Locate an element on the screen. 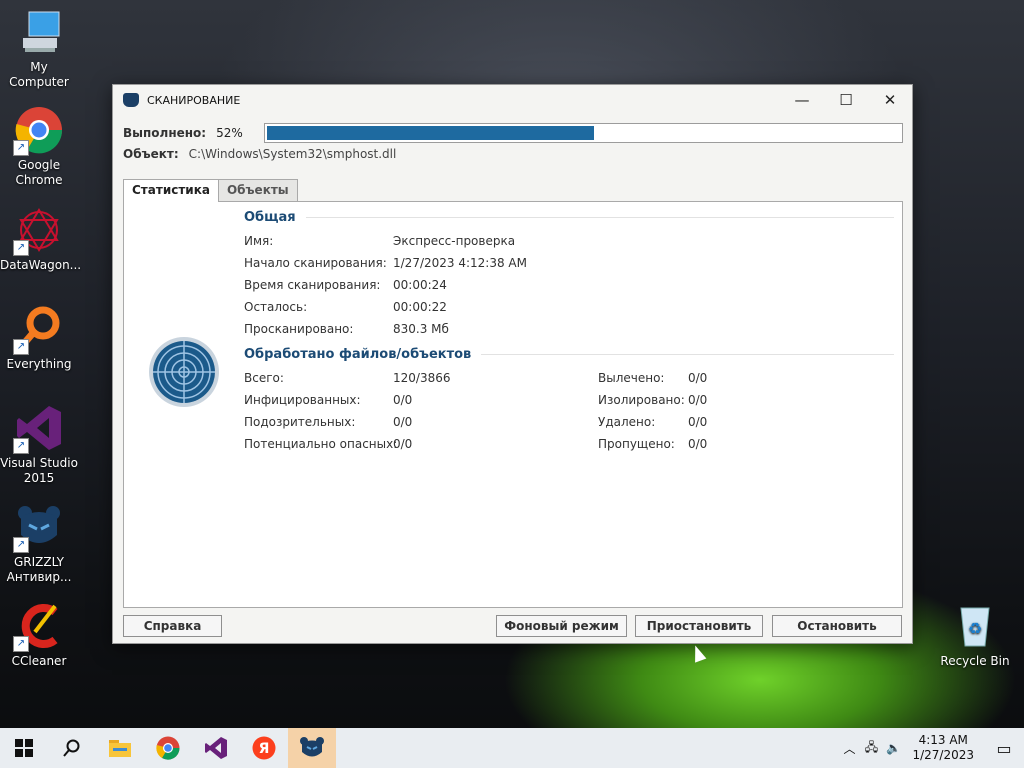 This screenshot has width=1024, height=768. chevron-up-icon: ︿ is located at coordinates (849, 748).